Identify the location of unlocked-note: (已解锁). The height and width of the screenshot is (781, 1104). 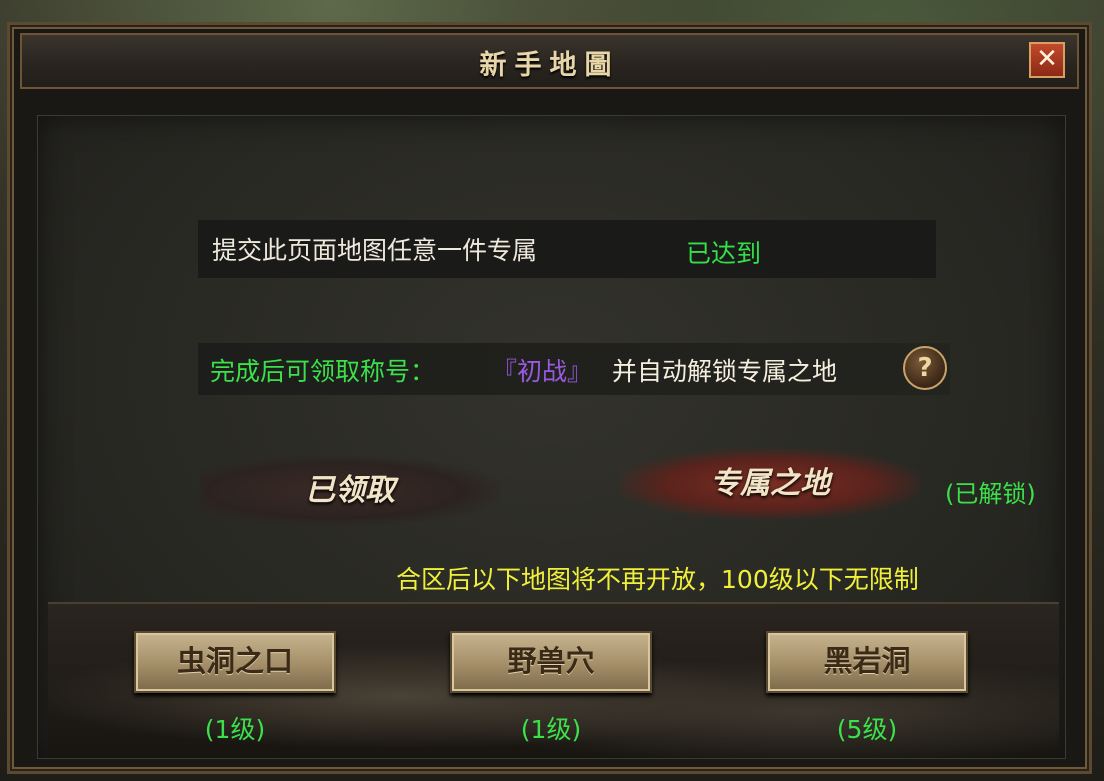
(990, 494).